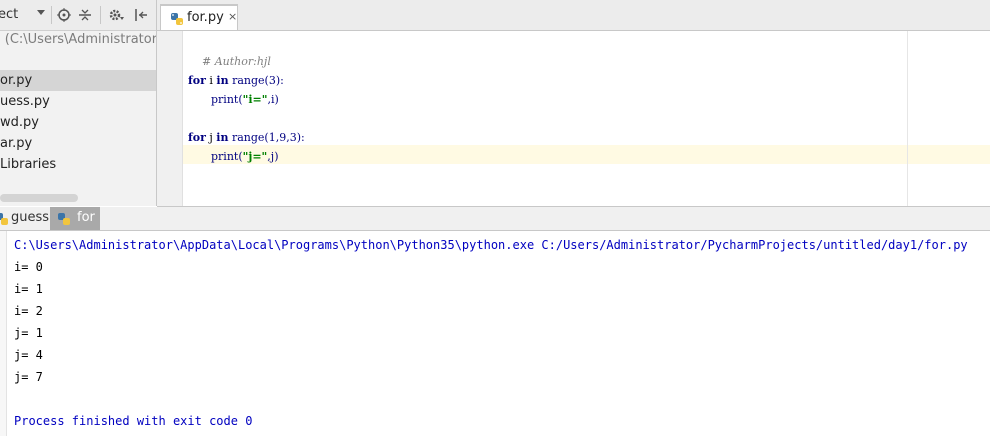  I want to click on project-file-list: or.py uess.py wd.py ar.py Libraries, so click(78, 122).